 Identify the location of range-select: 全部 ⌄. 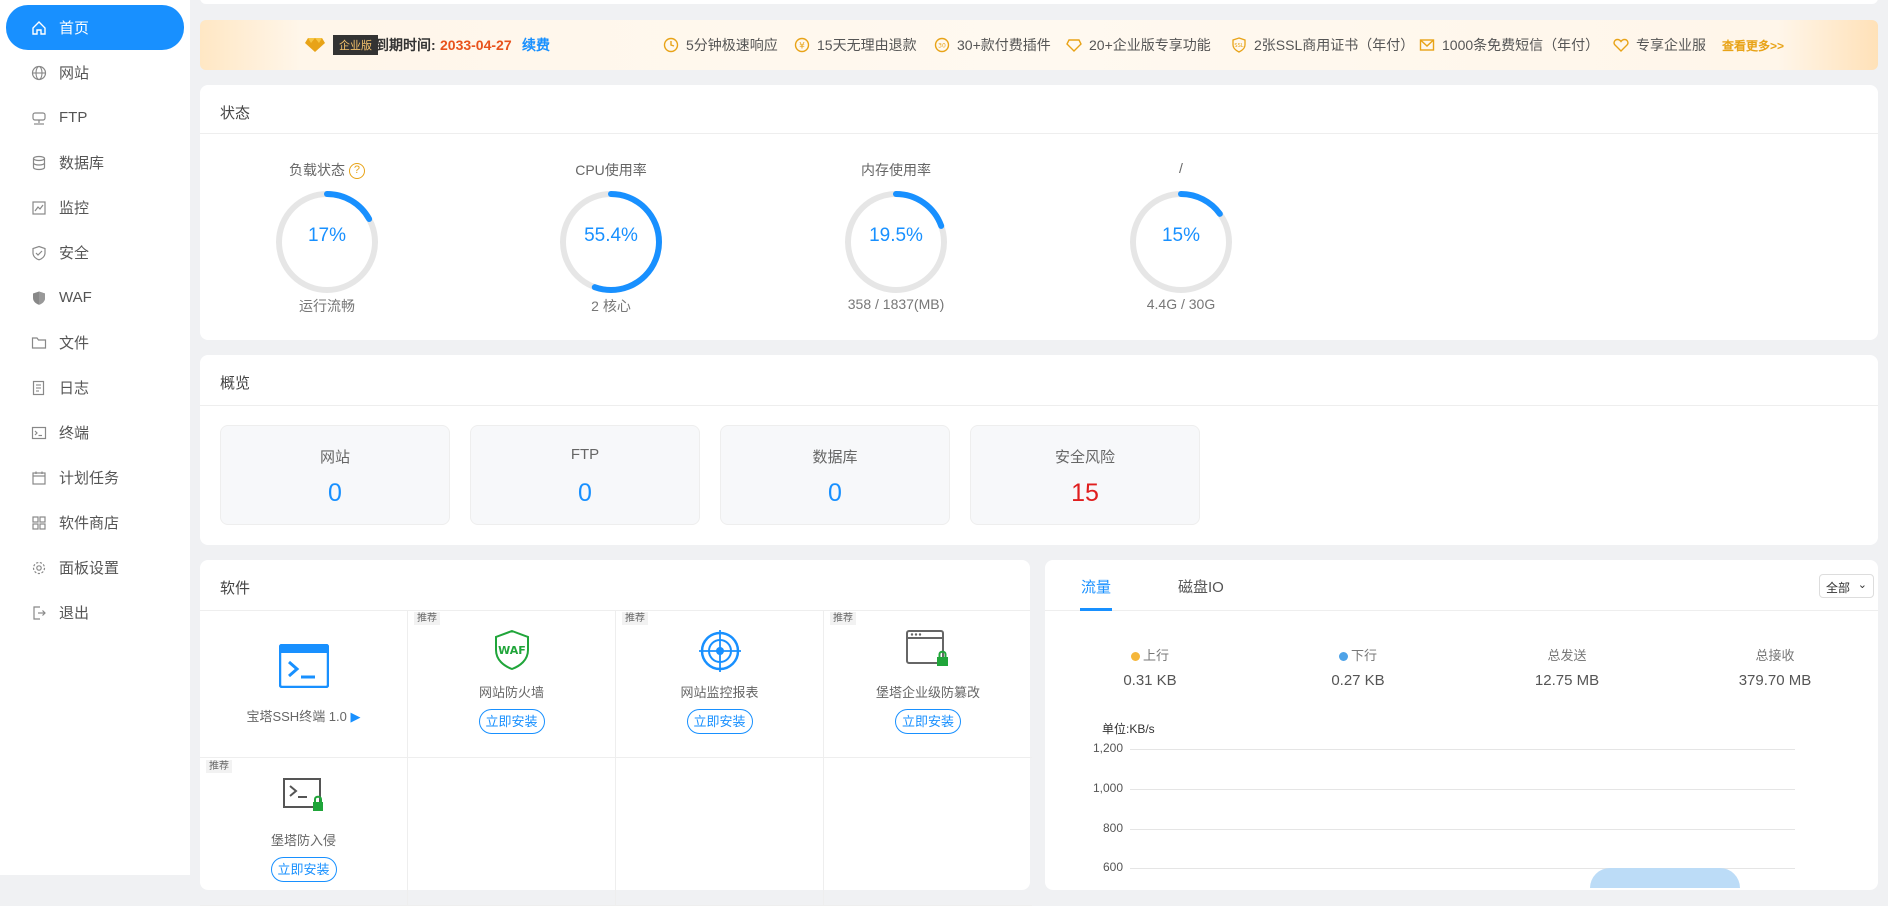
(1846, 586).